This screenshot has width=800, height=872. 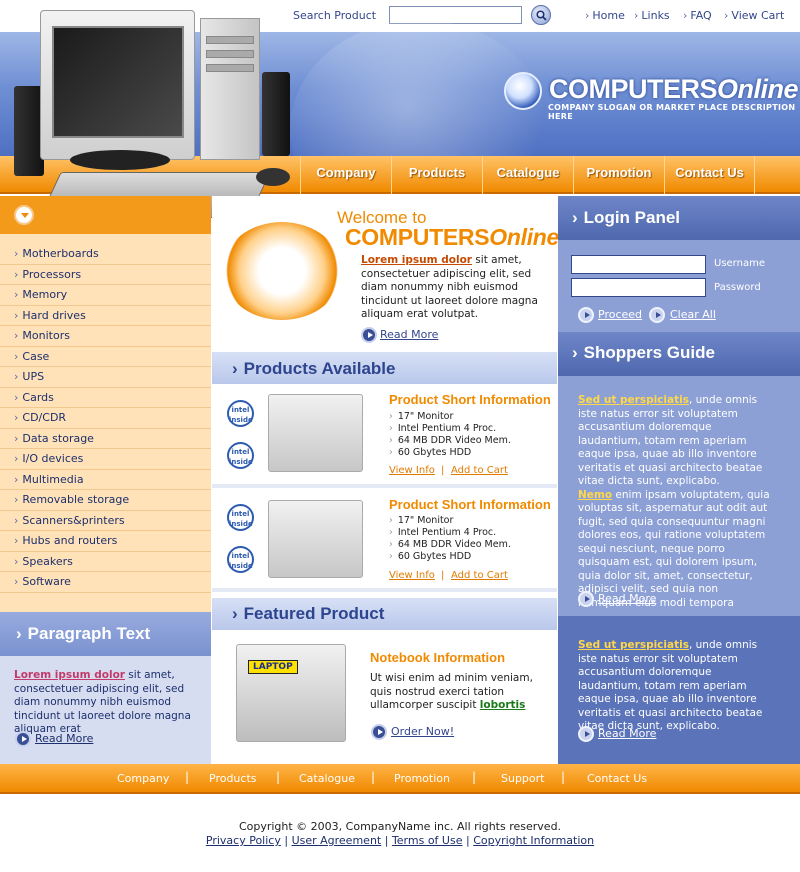 What do you see at coordinates (335, 15) in the screenshot?
I see `search-label: Search Product` at bounding box center [335, 15].